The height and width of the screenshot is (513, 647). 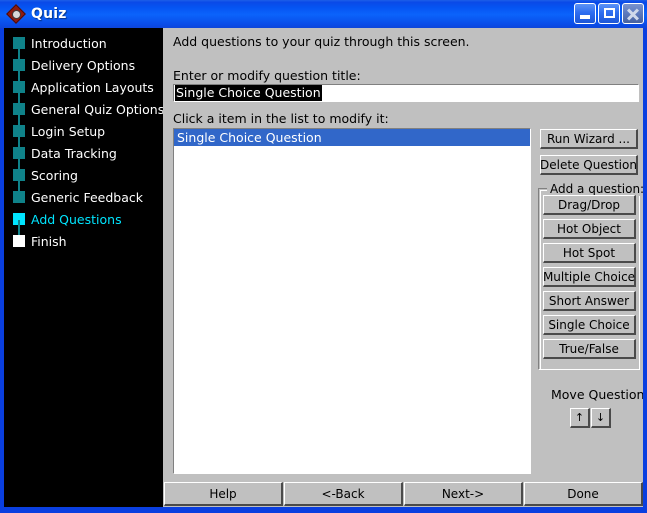 What do you see at coordinates (589, 165) in the screenshot?
I see `delete-question-button: Delete Question` at bounding box center [589, 165].